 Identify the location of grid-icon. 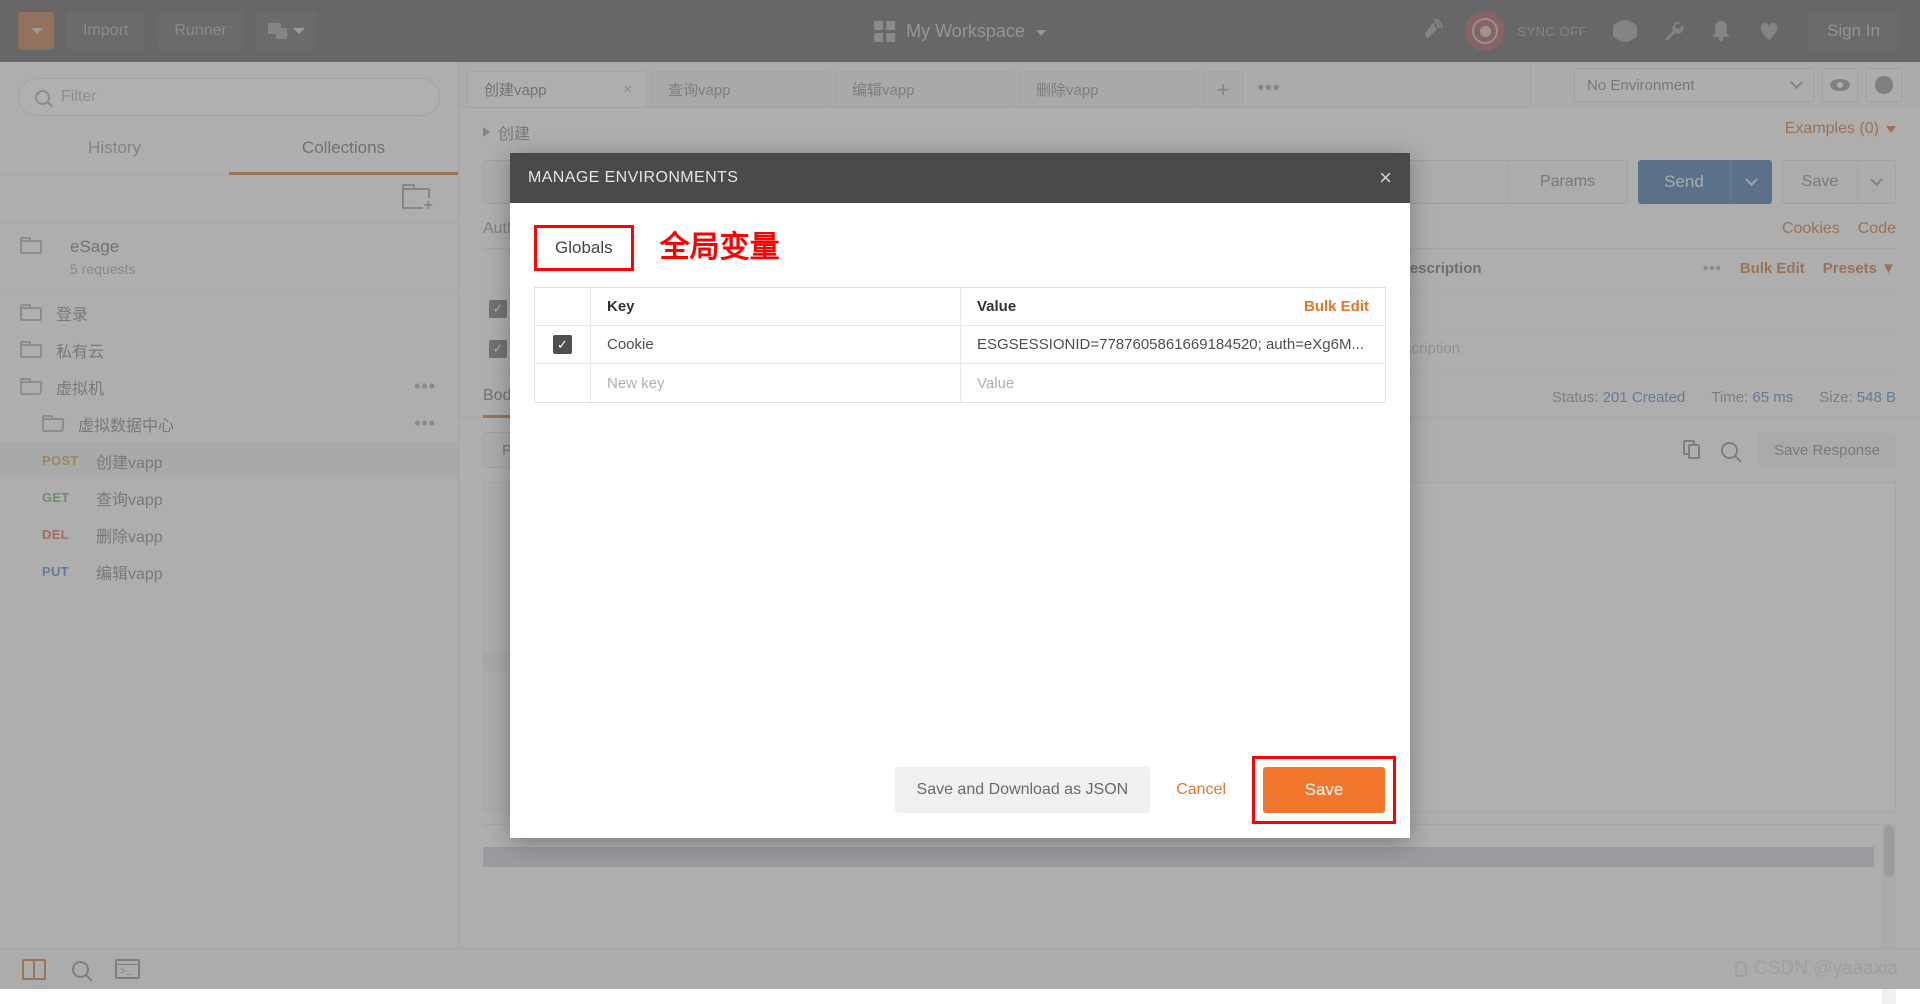
(884, 31).